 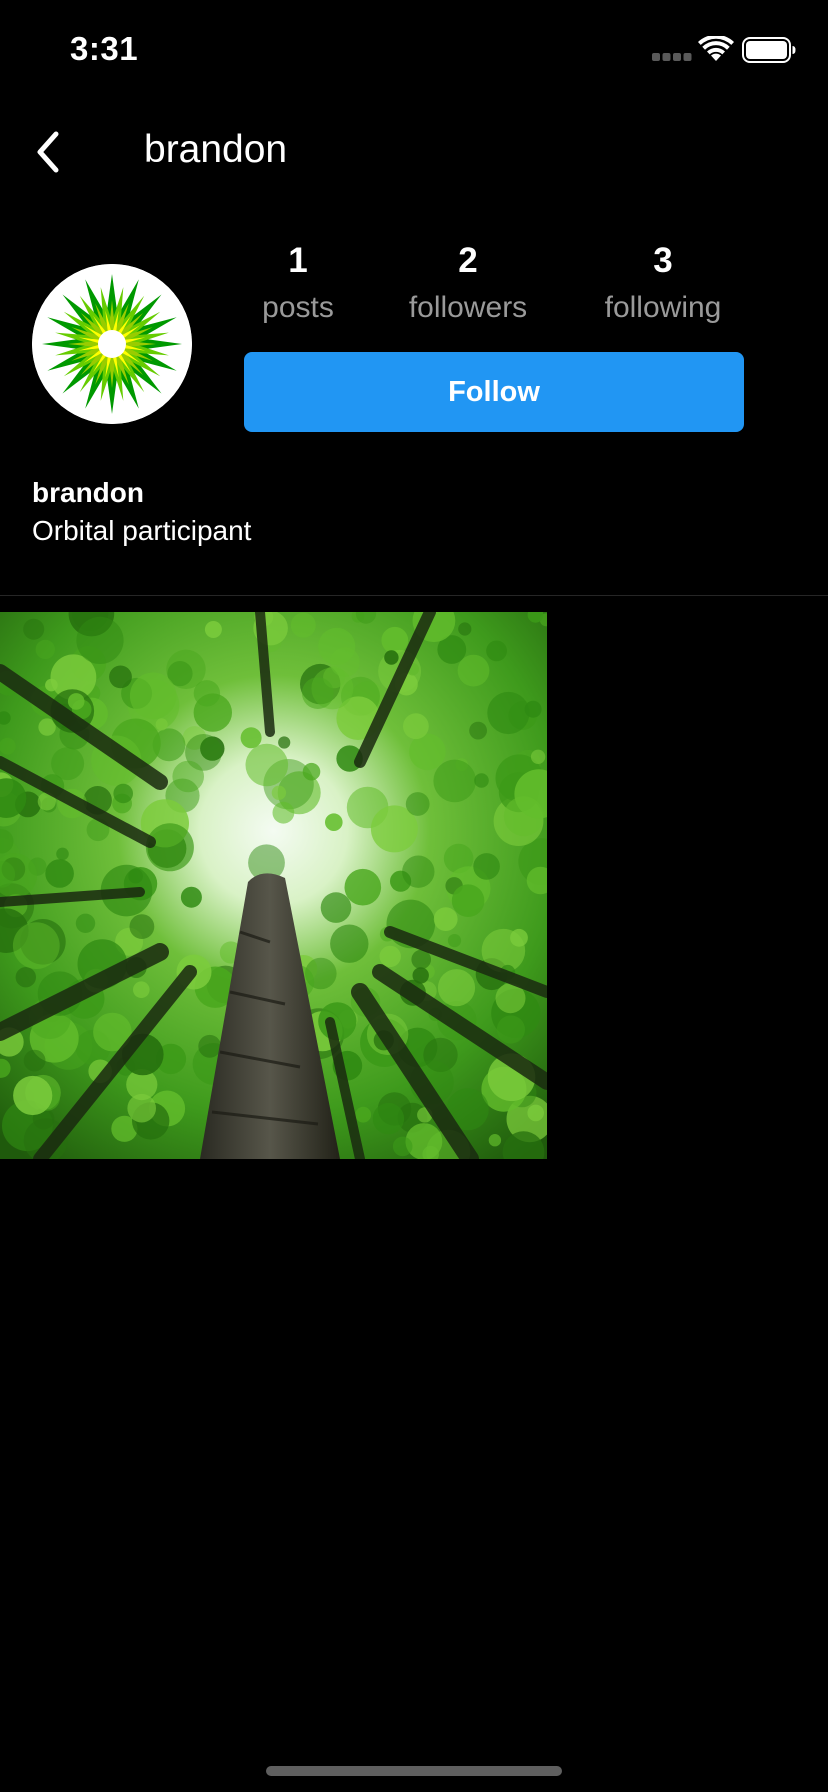 What do you see at coordinates (414, 595) in the screenshot?
I see `divider` at bounding box center [414, 595].